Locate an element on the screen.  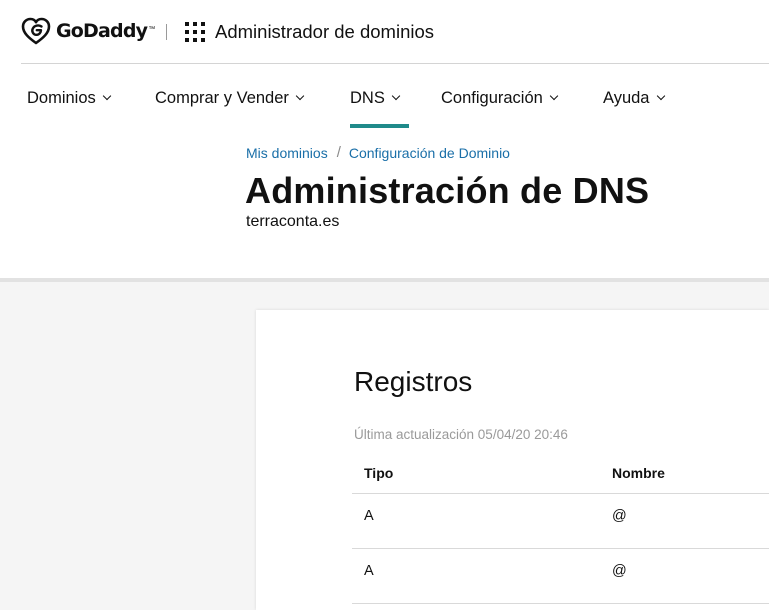
records-title: Registros is located at coordinates (413, 381).